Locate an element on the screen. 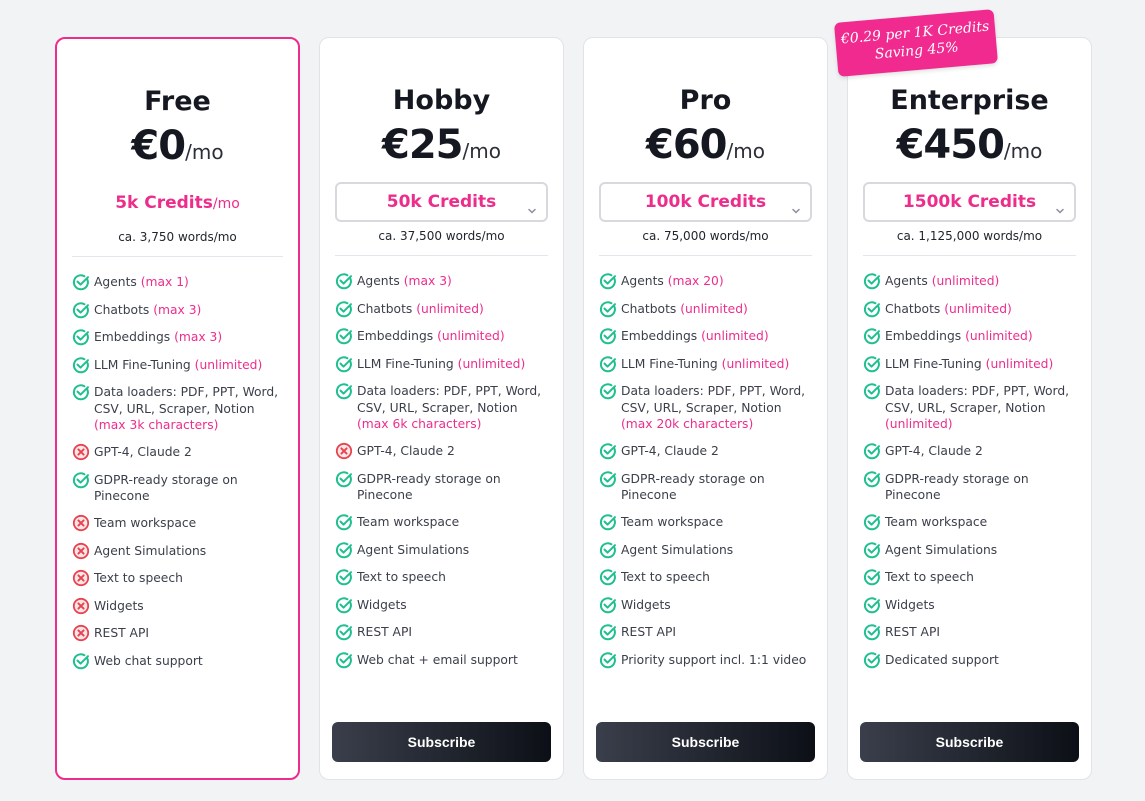 This screenshot has height=801, width=1145. feature-text-wrap: Embeddings (unlimited) is located at coordinates (452, 336).